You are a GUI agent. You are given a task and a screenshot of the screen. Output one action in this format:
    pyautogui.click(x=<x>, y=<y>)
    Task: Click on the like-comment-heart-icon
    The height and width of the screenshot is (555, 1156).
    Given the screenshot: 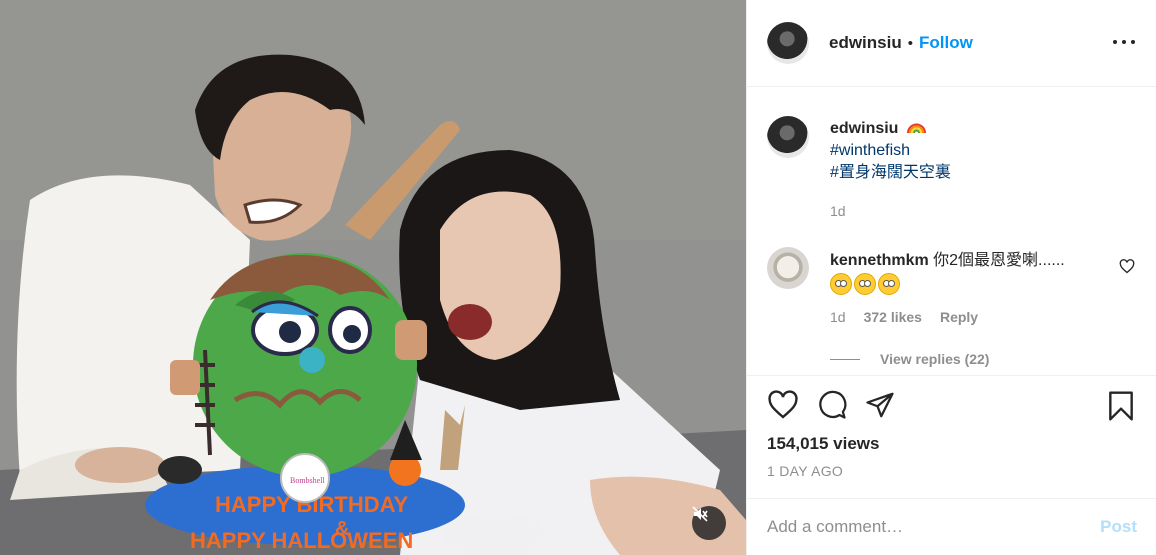 What is the action you would take?
    pyautogui.click(x=1127, y=266)
    